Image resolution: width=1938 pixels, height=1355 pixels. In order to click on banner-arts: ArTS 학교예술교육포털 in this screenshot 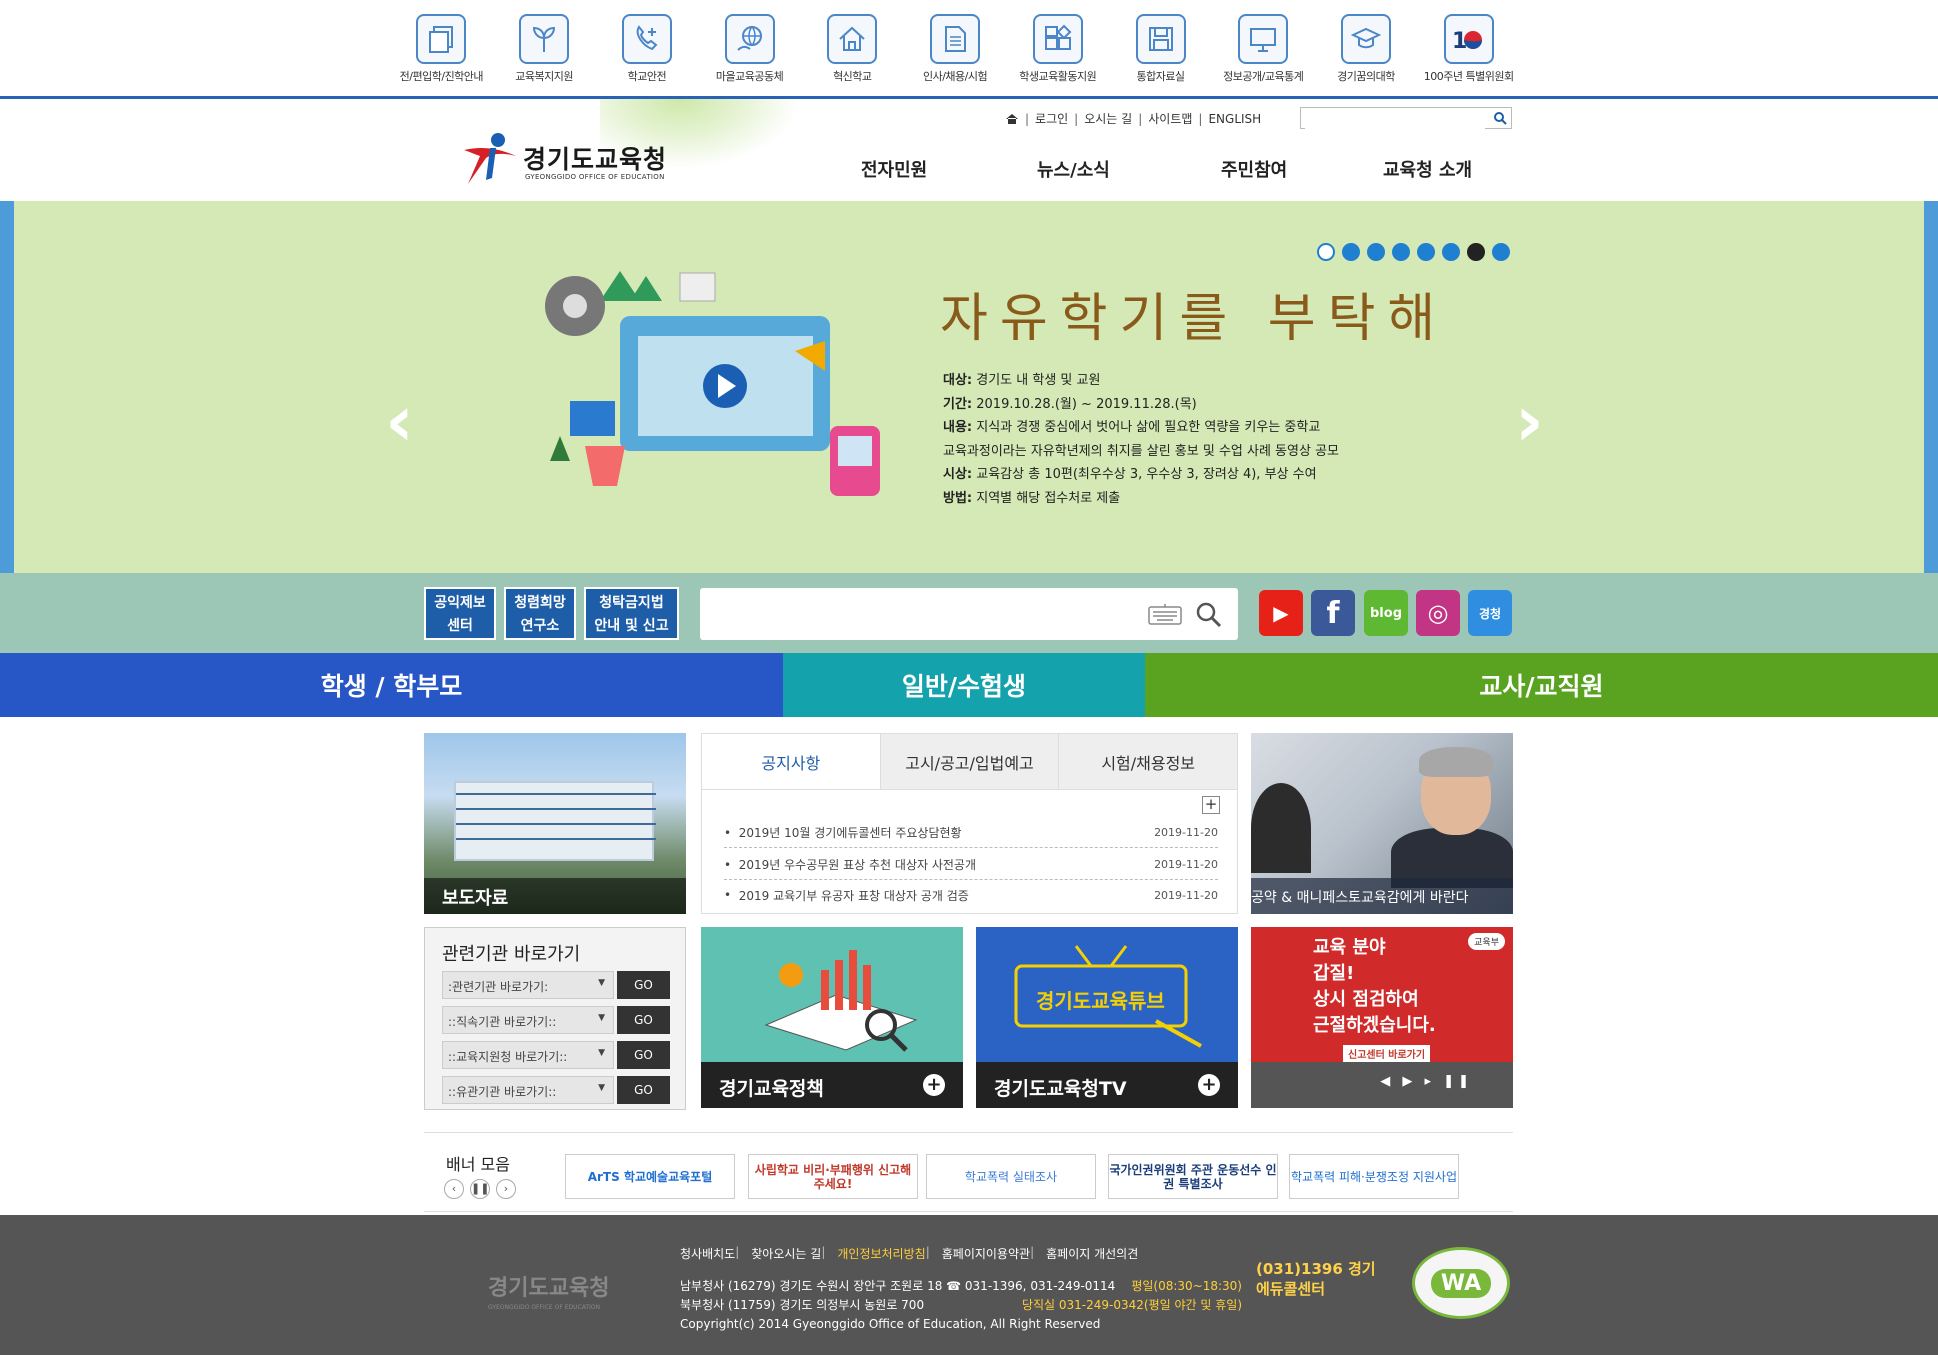, I will do `click(650, 1176)`.